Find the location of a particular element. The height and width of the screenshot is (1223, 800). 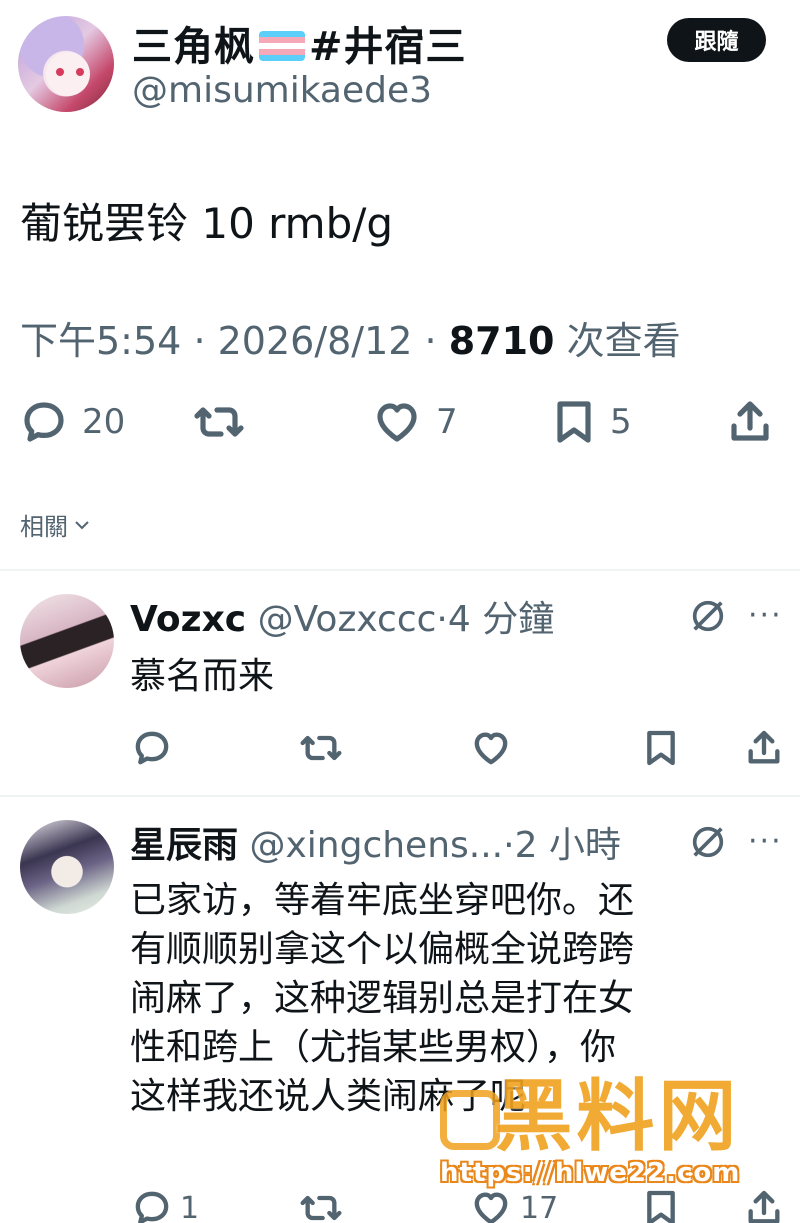

tweet-meta: 下午5:54 · 2026/8/12 · 8710 次查看 is located at coordinates (350, 341).